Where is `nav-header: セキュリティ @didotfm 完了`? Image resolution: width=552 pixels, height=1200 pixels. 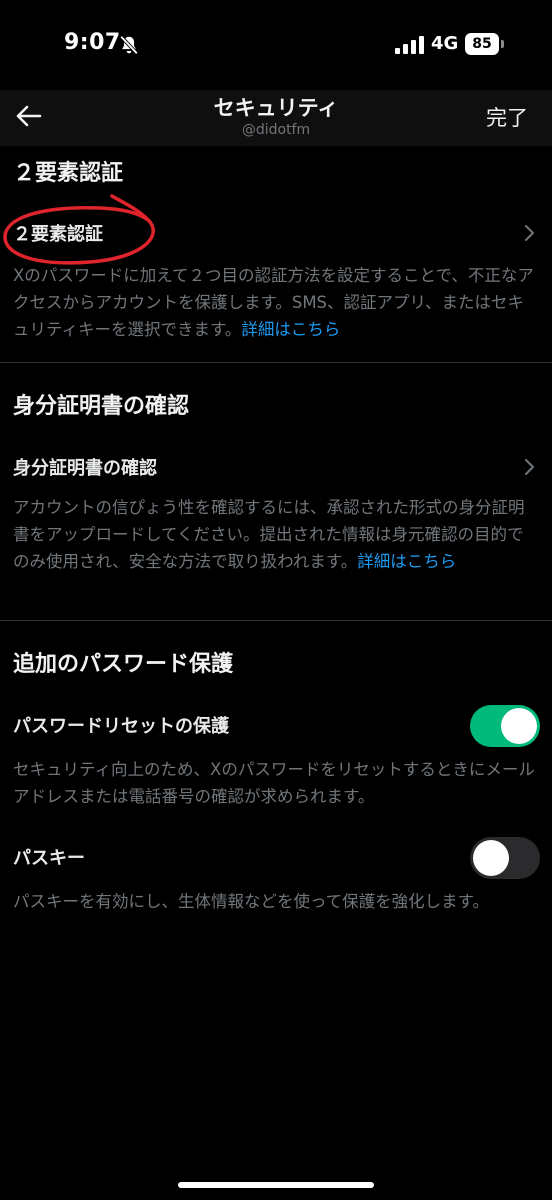 nav-header: セキュリティ @didotfm 完了 is located at coordinates (276, 118).